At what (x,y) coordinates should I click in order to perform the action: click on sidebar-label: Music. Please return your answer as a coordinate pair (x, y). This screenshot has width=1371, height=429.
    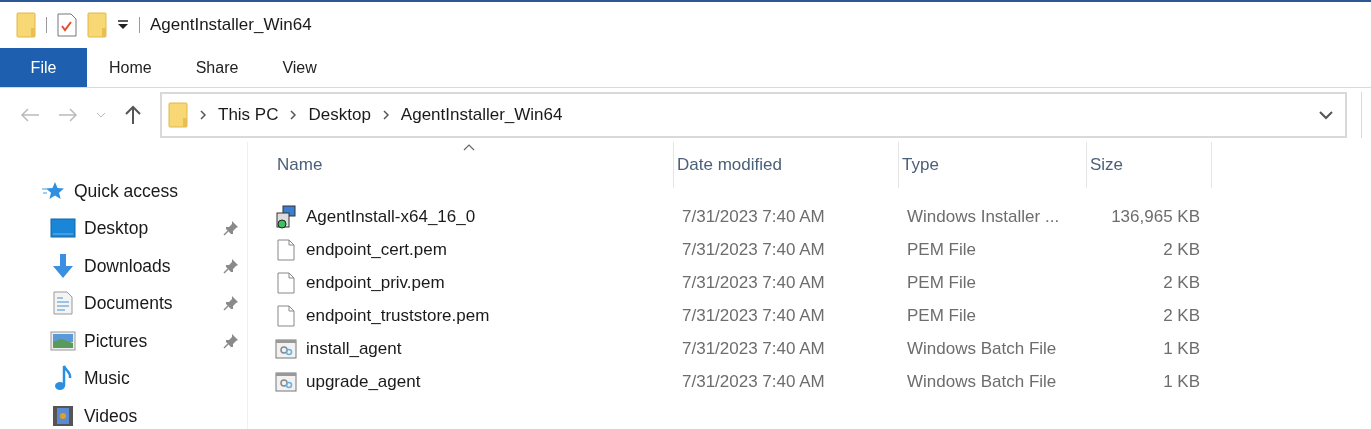
    Looking at the image, I should click on (107, 379).